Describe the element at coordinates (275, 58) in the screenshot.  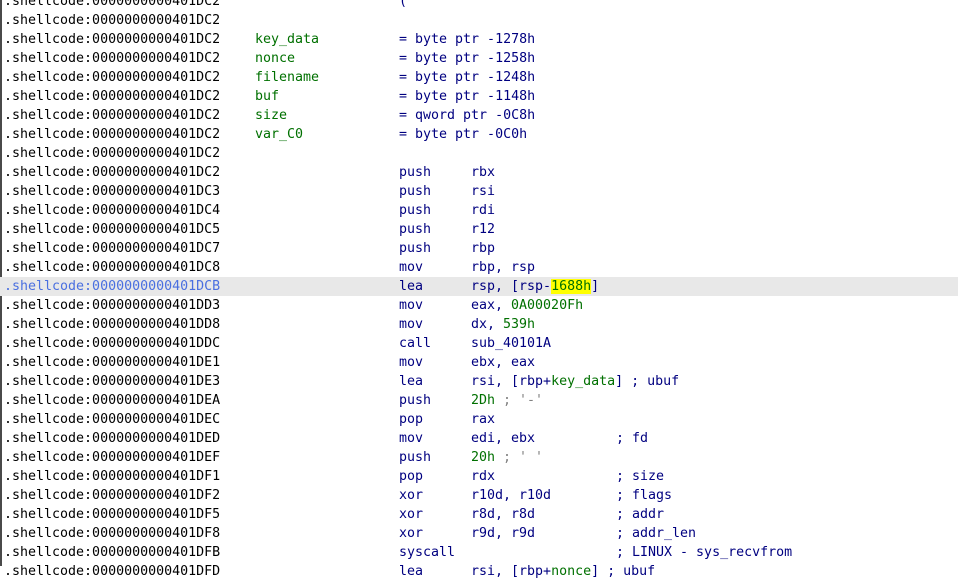
I see `stack-variable-name: nonce` at that location.